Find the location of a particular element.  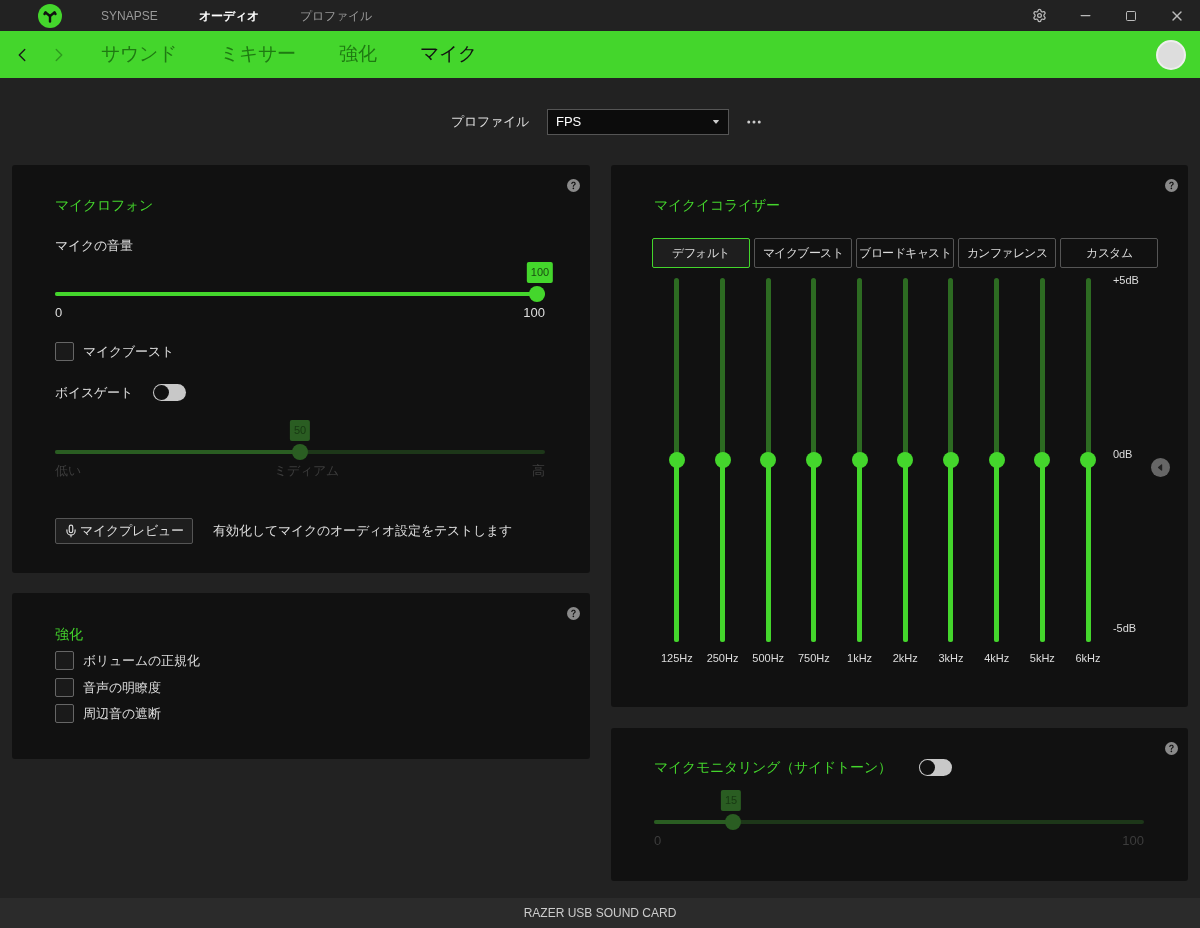

slider-label: 100 is located at coordinates (534, 312).